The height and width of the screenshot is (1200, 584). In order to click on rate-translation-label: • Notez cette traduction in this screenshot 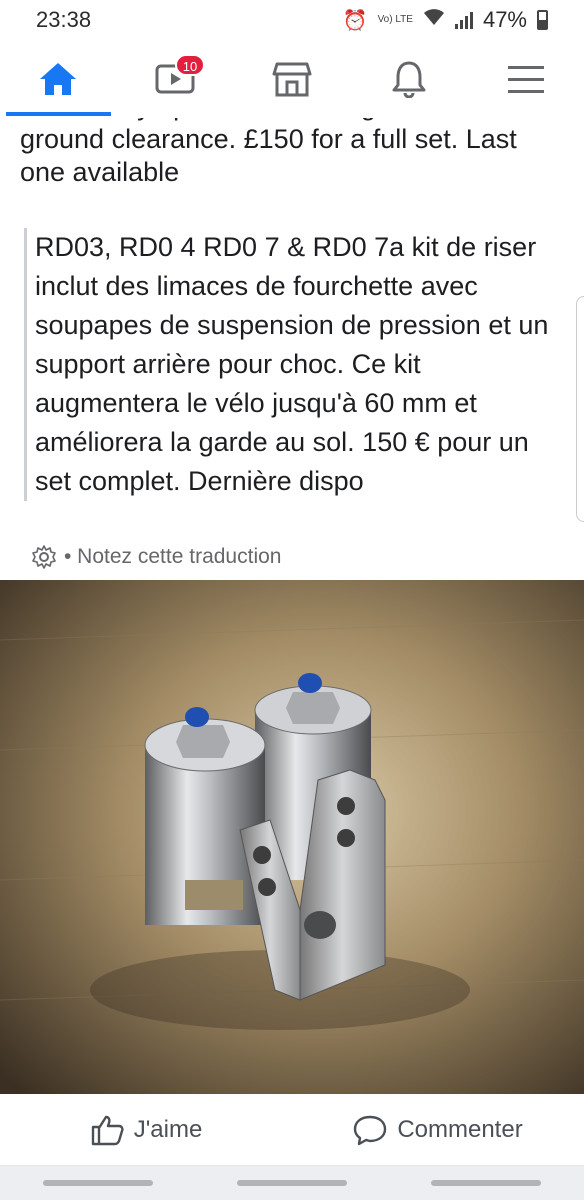, I will do `click(173, 556)`.